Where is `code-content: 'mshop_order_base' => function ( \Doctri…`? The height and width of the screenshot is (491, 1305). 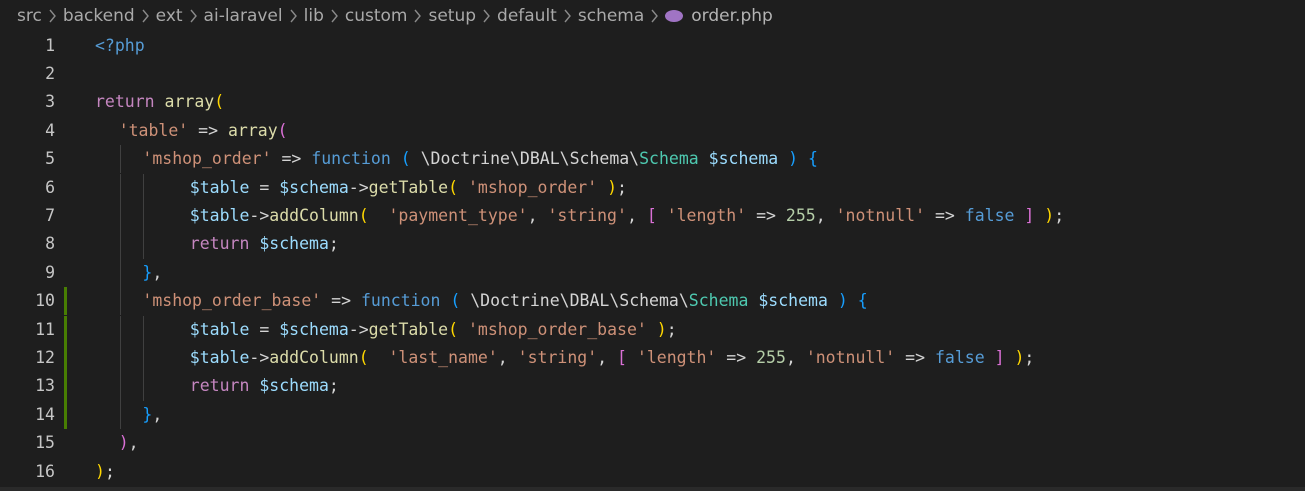
code-content: 'mshop_order_base' => function ( \Doctri… is located at coordinates (504, 301).